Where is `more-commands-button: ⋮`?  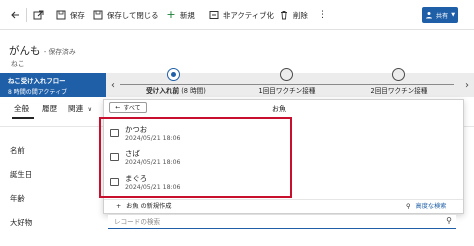 more-commands-button: ⋮ is located at coordinates (323, 15).